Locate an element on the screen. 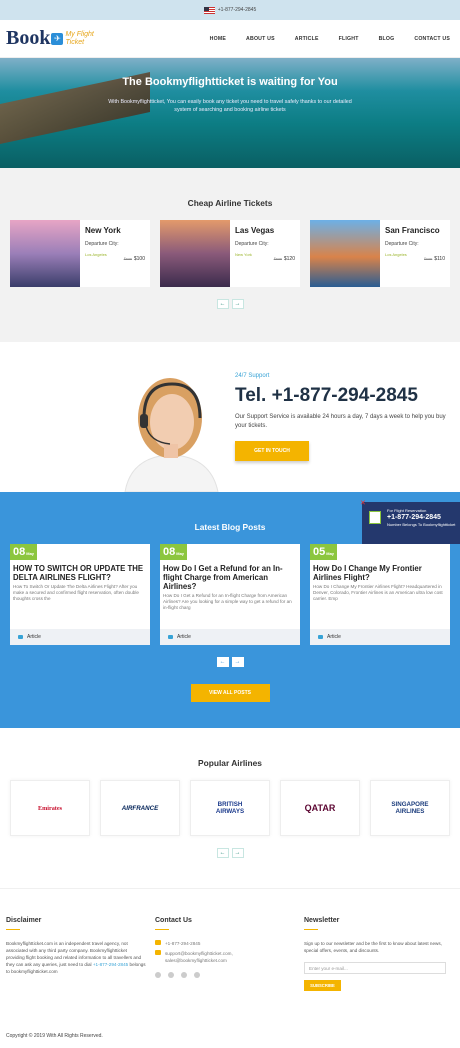 The height and width of the screenshot is (1048, 460). ticket-price: From $120 is located at coordinates (284, 259).